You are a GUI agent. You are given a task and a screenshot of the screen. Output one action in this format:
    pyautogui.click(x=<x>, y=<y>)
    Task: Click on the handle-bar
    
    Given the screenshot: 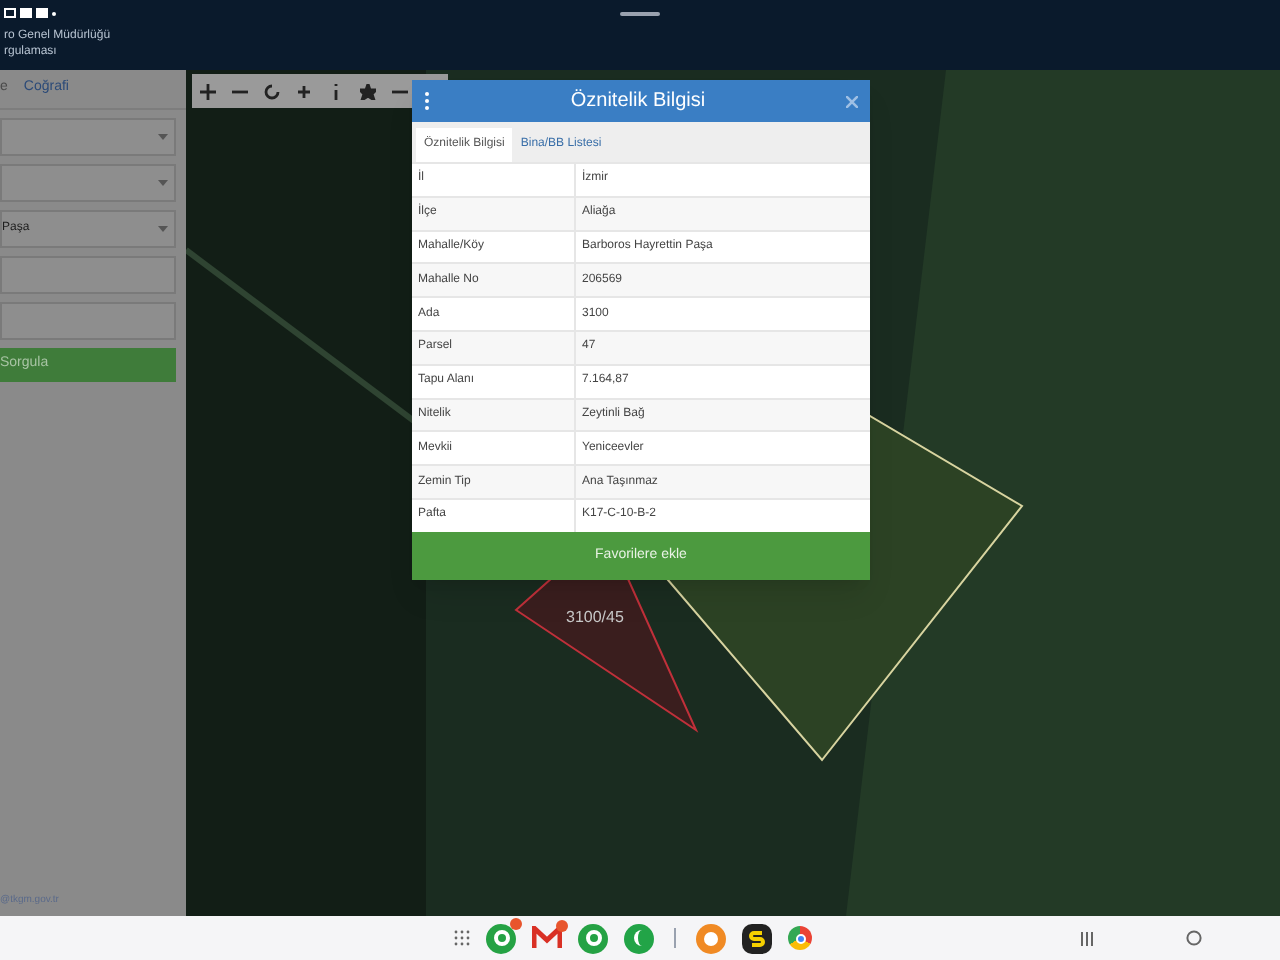 What is the action you would take?
    pyautogui.click(x=640, y=14)
    